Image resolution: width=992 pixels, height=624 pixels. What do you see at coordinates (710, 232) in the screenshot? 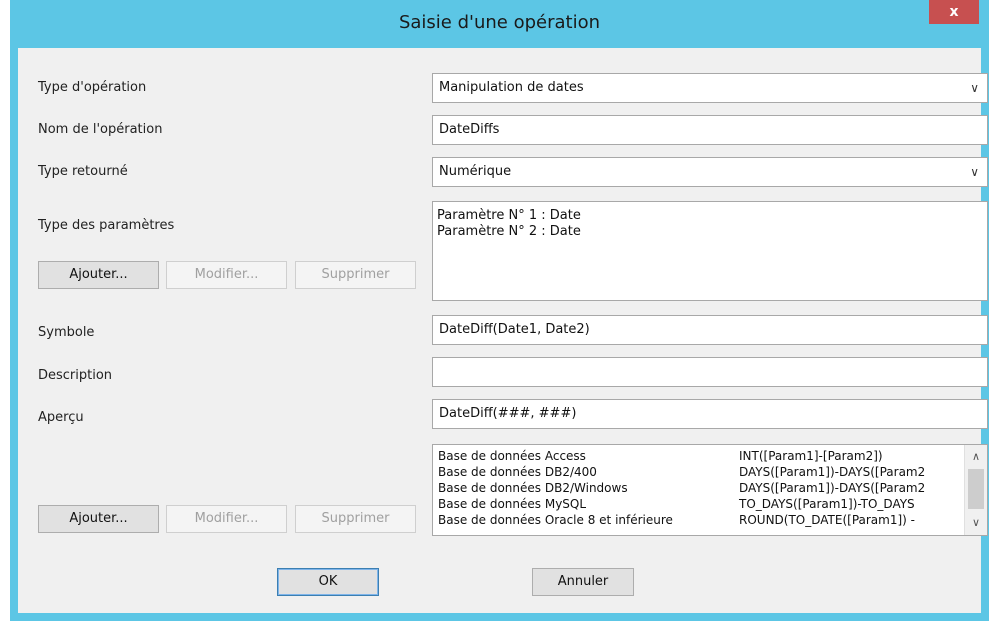
I see `list-item: Paramètre N° 2 : Date` at bounding box center [710, 232].